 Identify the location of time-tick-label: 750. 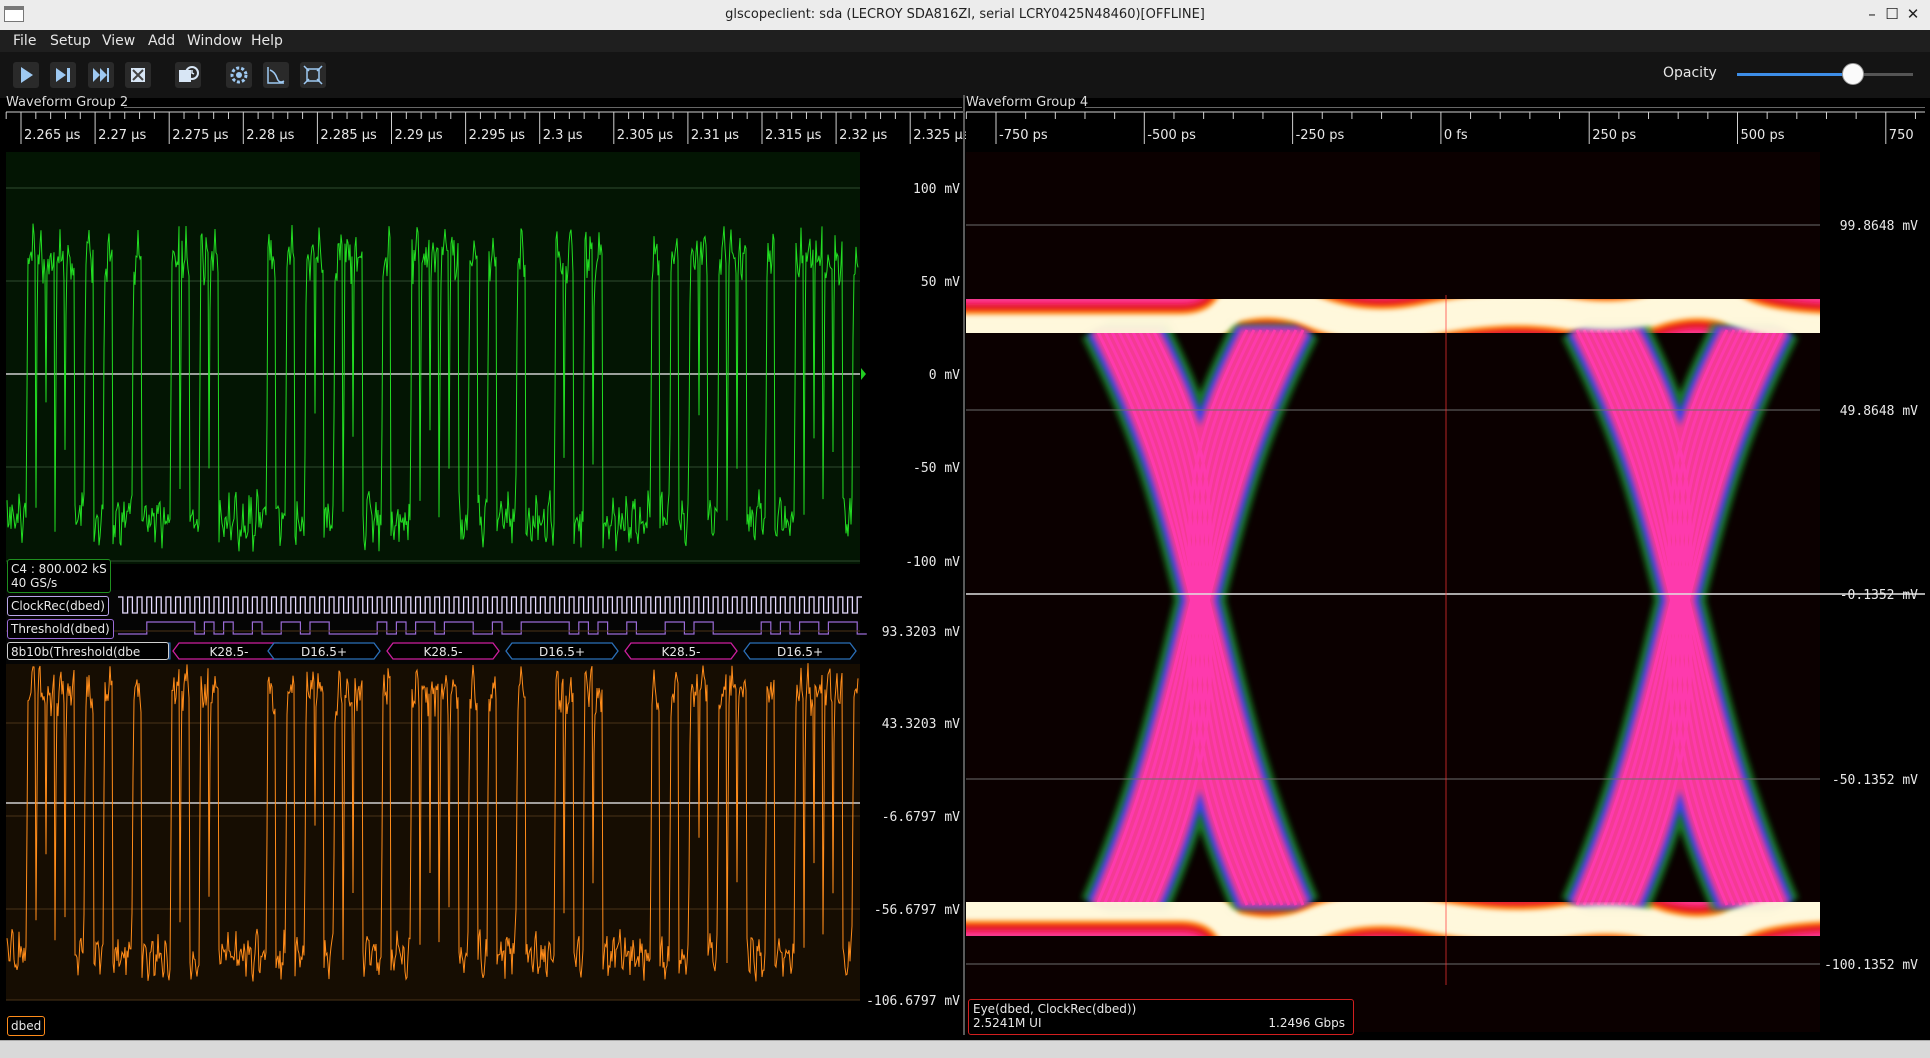
(1901, 135).